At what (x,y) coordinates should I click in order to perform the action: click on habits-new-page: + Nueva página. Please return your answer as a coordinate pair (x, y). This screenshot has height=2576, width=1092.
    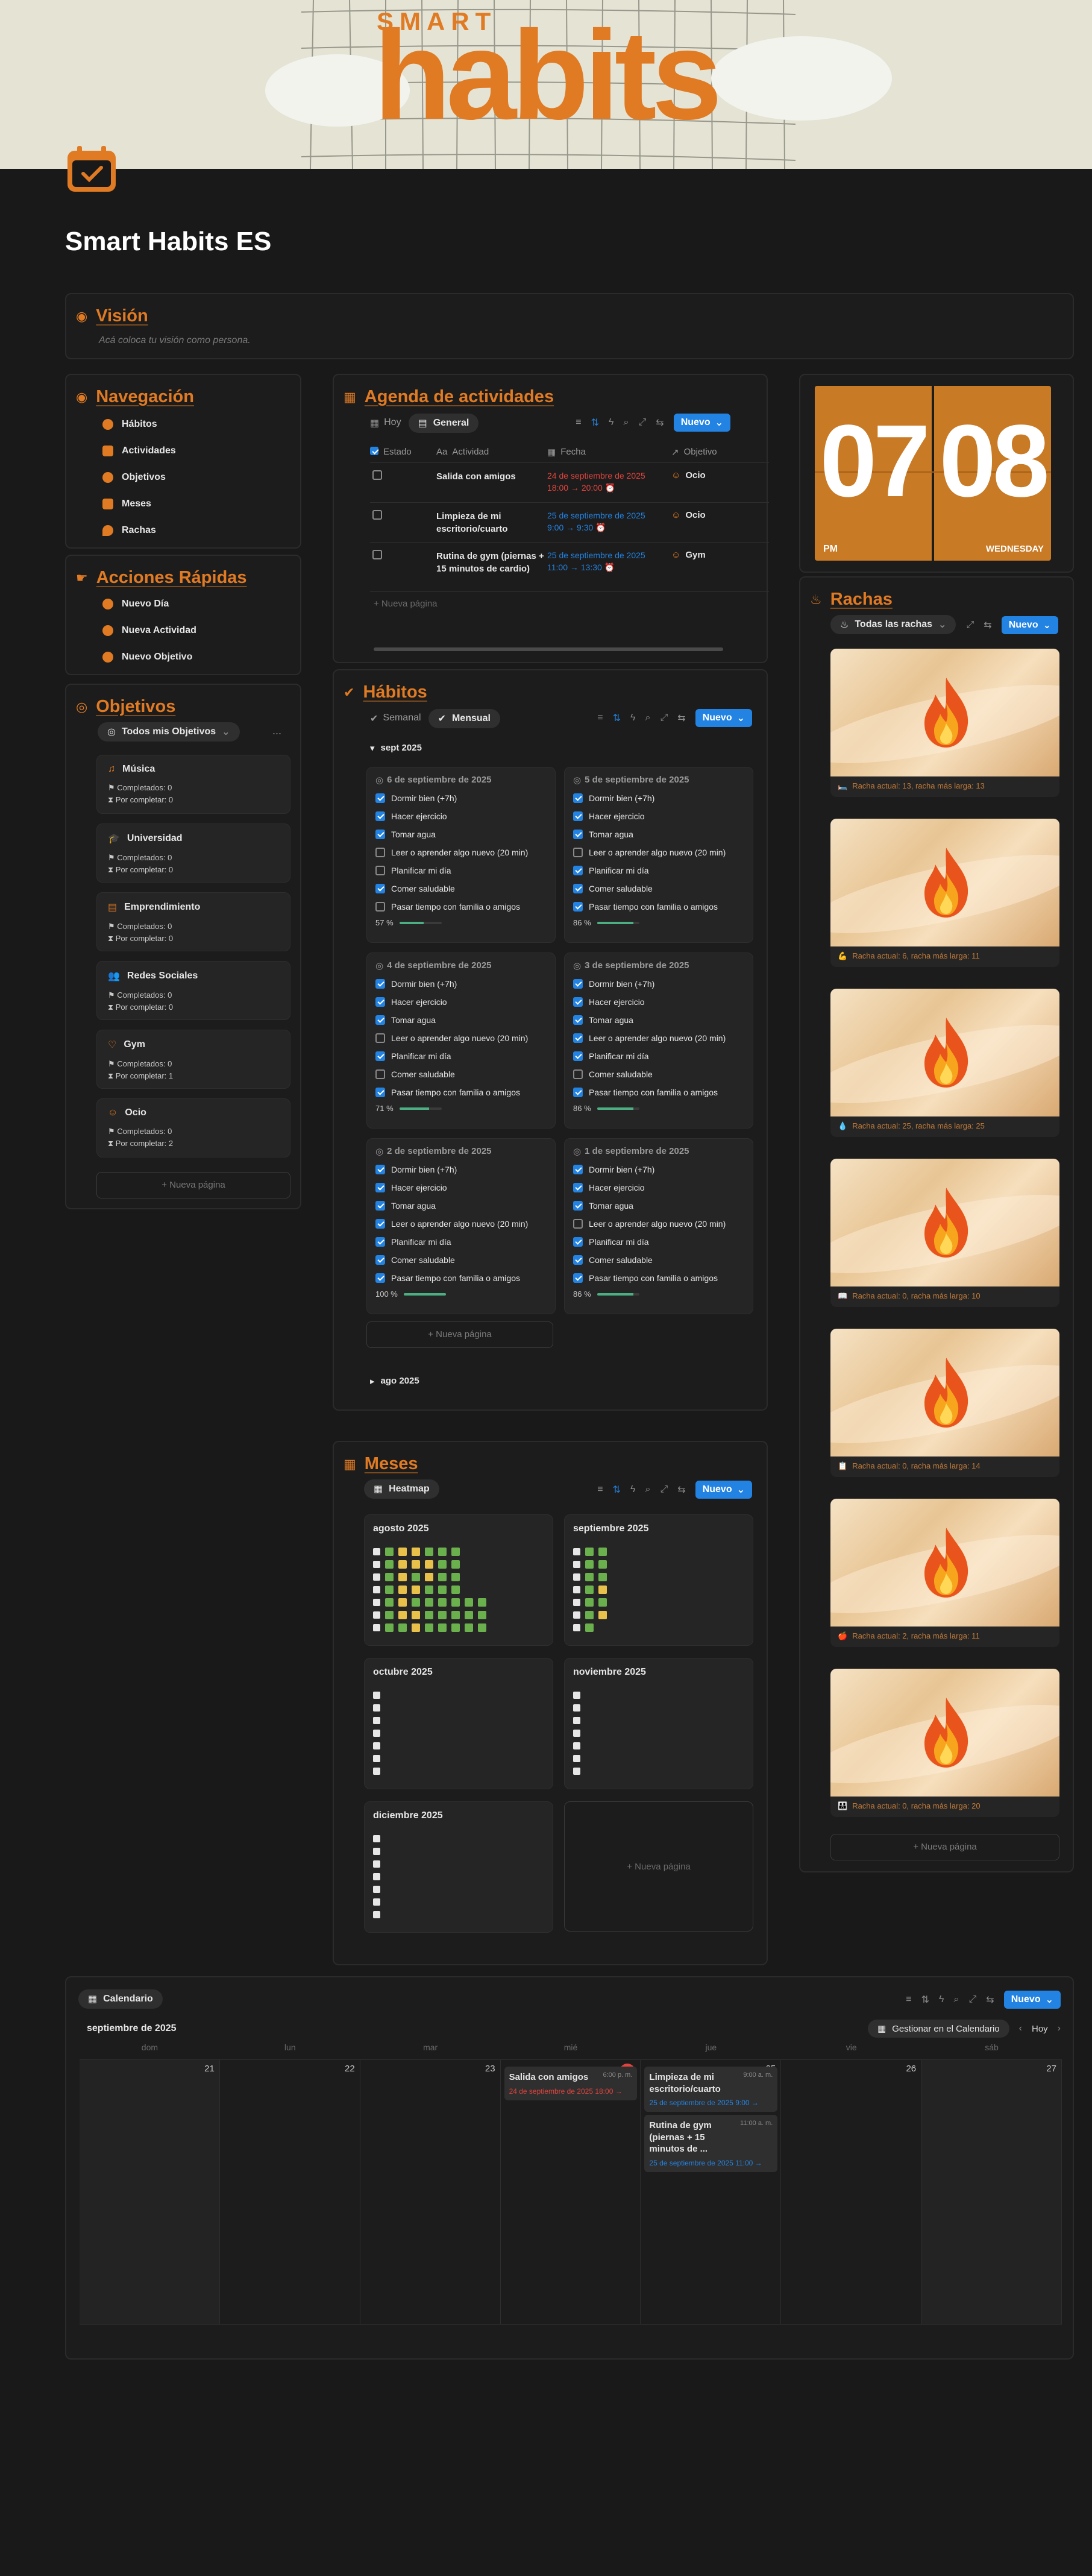
    Looking at the image, I should click on (459, 1334).